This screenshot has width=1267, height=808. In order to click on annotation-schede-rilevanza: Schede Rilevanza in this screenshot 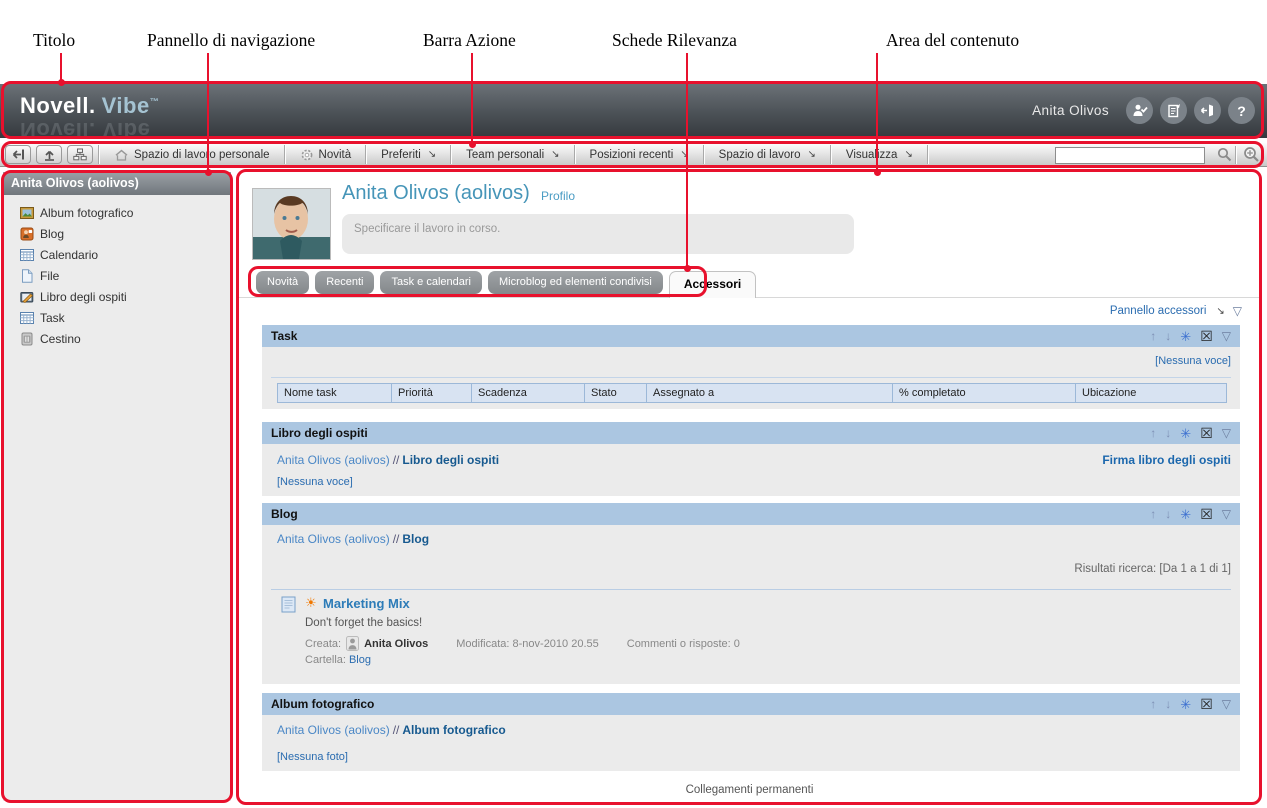, I will do `click(674, 40)`.